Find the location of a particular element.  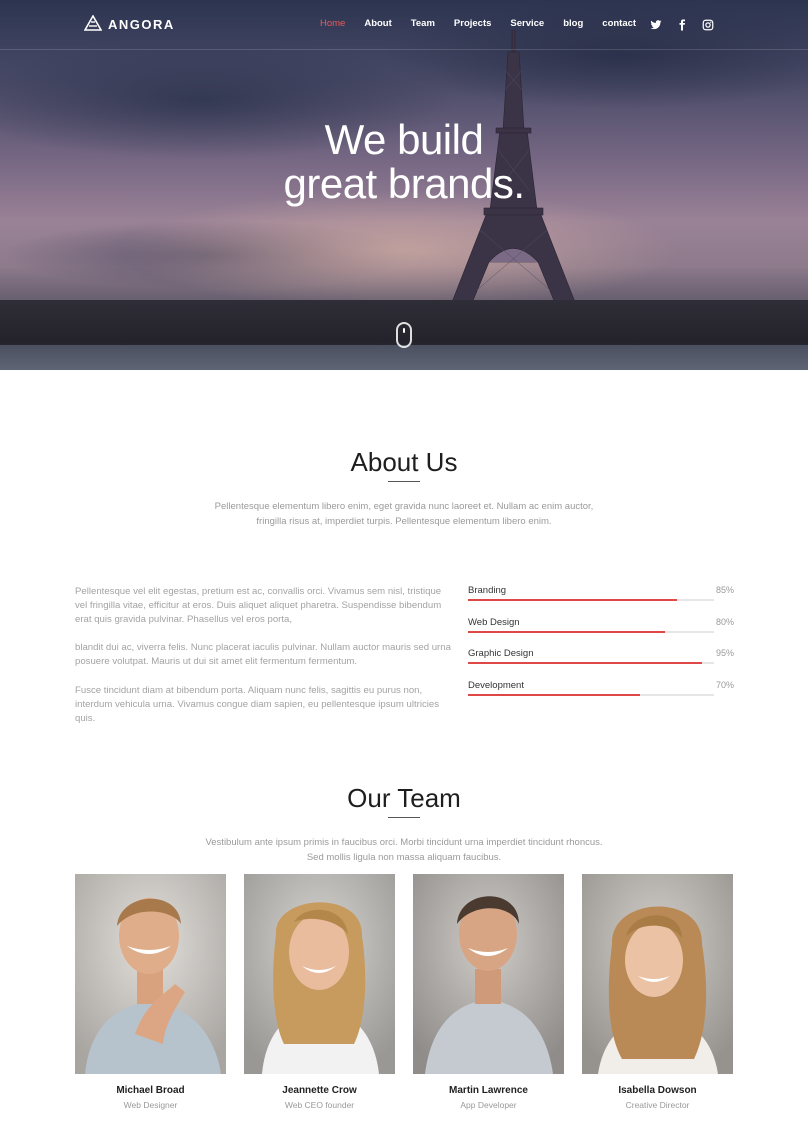

skill-item: Graphic Design 95% is located at coordinates (601, 664).